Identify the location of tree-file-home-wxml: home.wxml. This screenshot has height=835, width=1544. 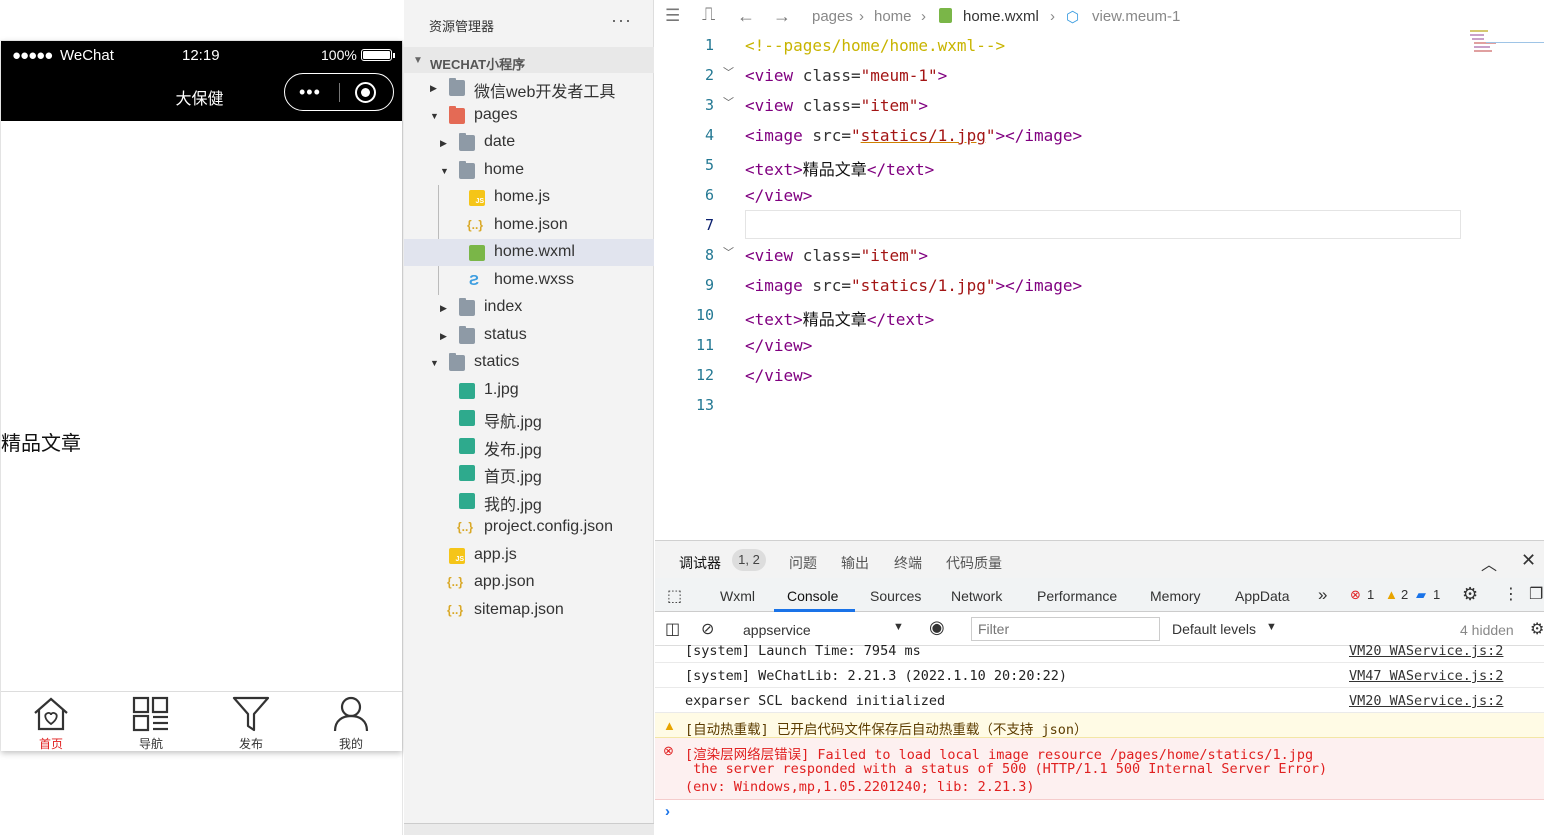
(529, 252).